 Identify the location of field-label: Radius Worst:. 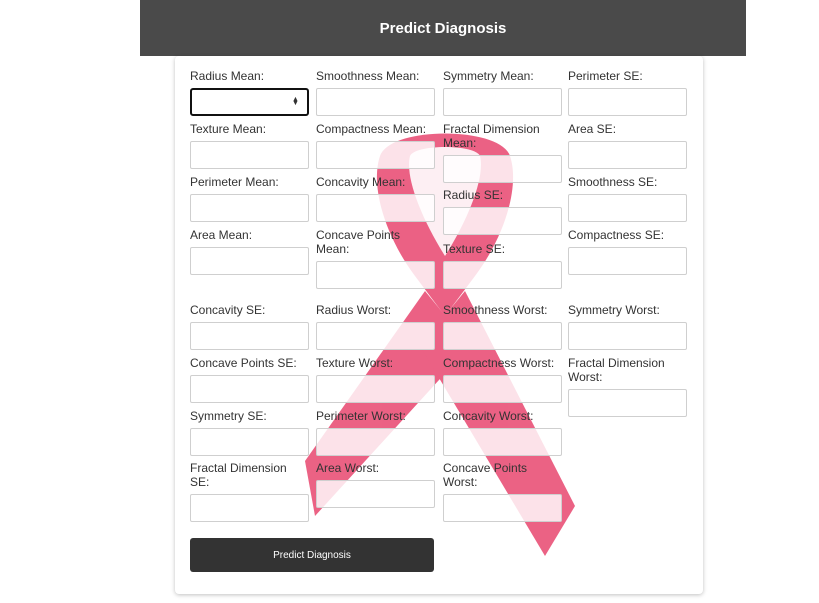
(354, 310).